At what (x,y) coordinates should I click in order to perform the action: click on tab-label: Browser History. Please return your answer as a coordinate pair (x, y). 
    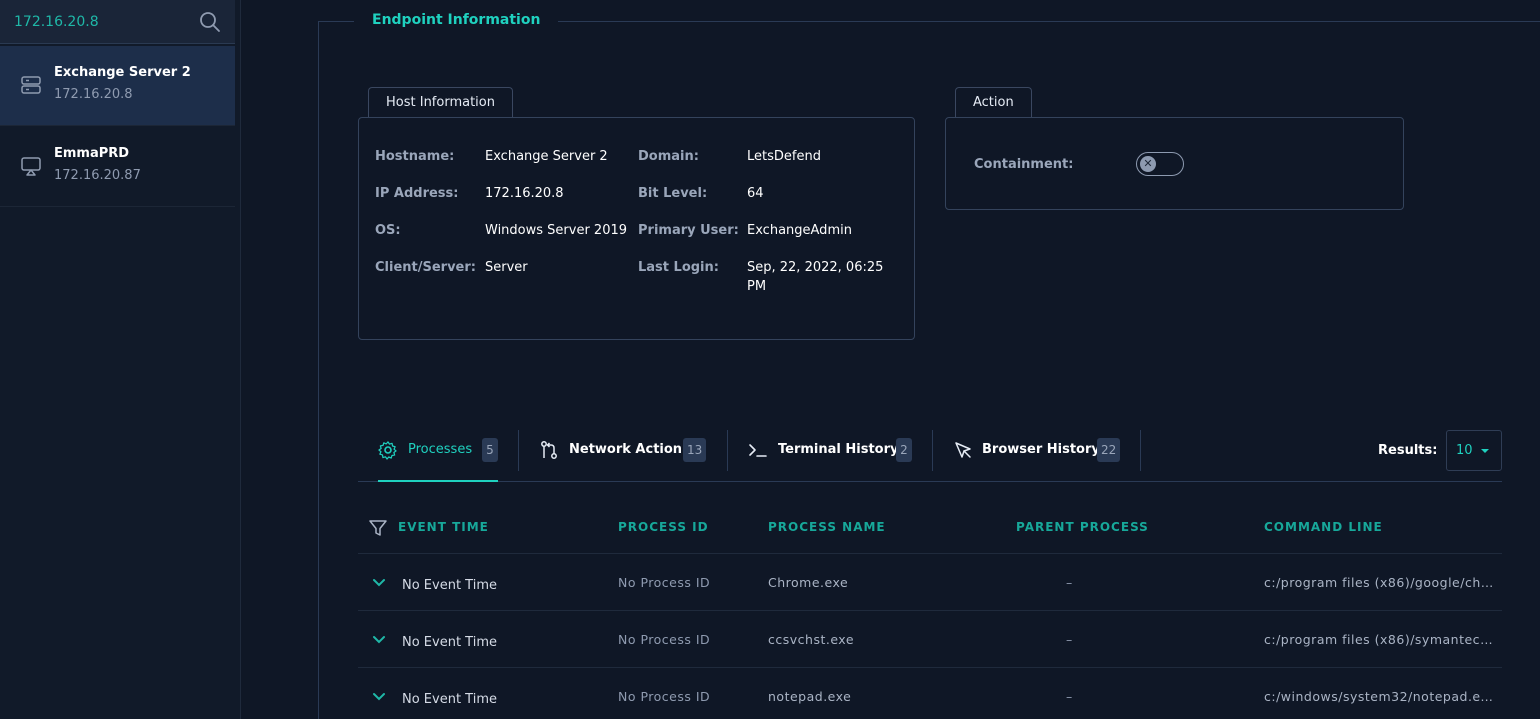
    Looking at the image, I should click on (1041, 449).